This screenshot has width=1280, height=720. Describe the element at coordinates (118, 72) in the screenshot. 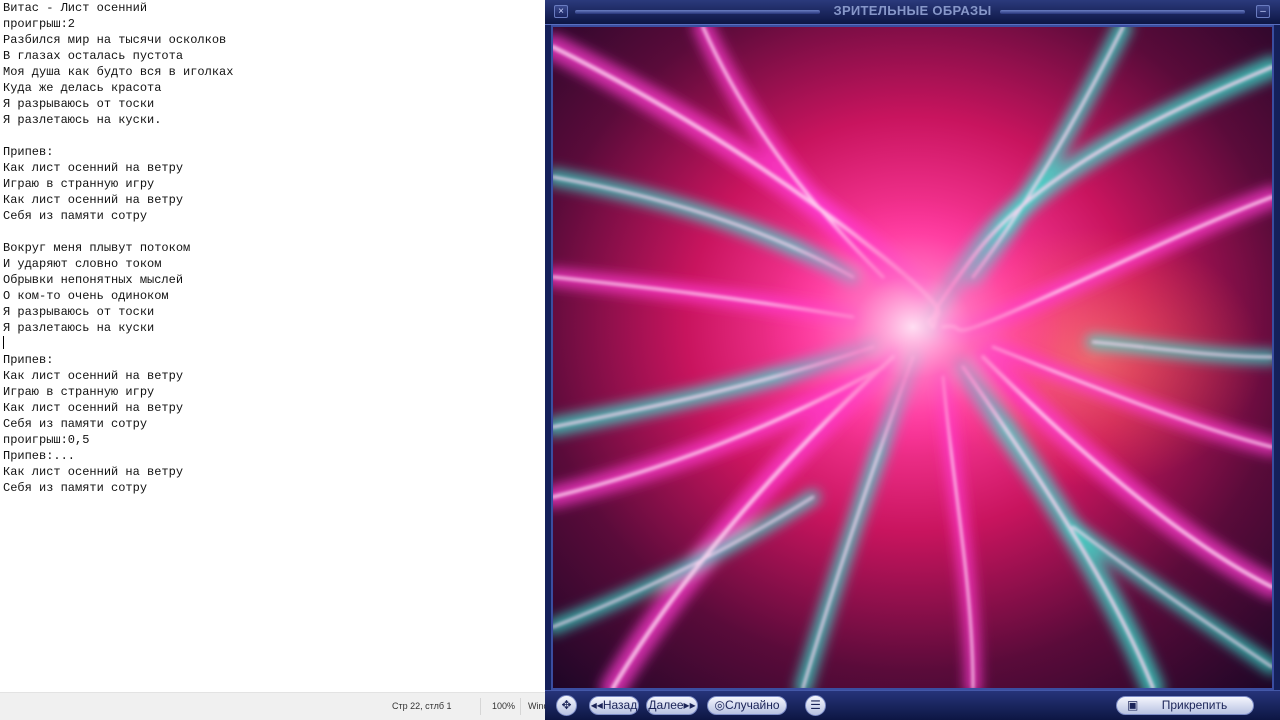

I see `text-line: Моя душа как будто вся в иголках` at that location.